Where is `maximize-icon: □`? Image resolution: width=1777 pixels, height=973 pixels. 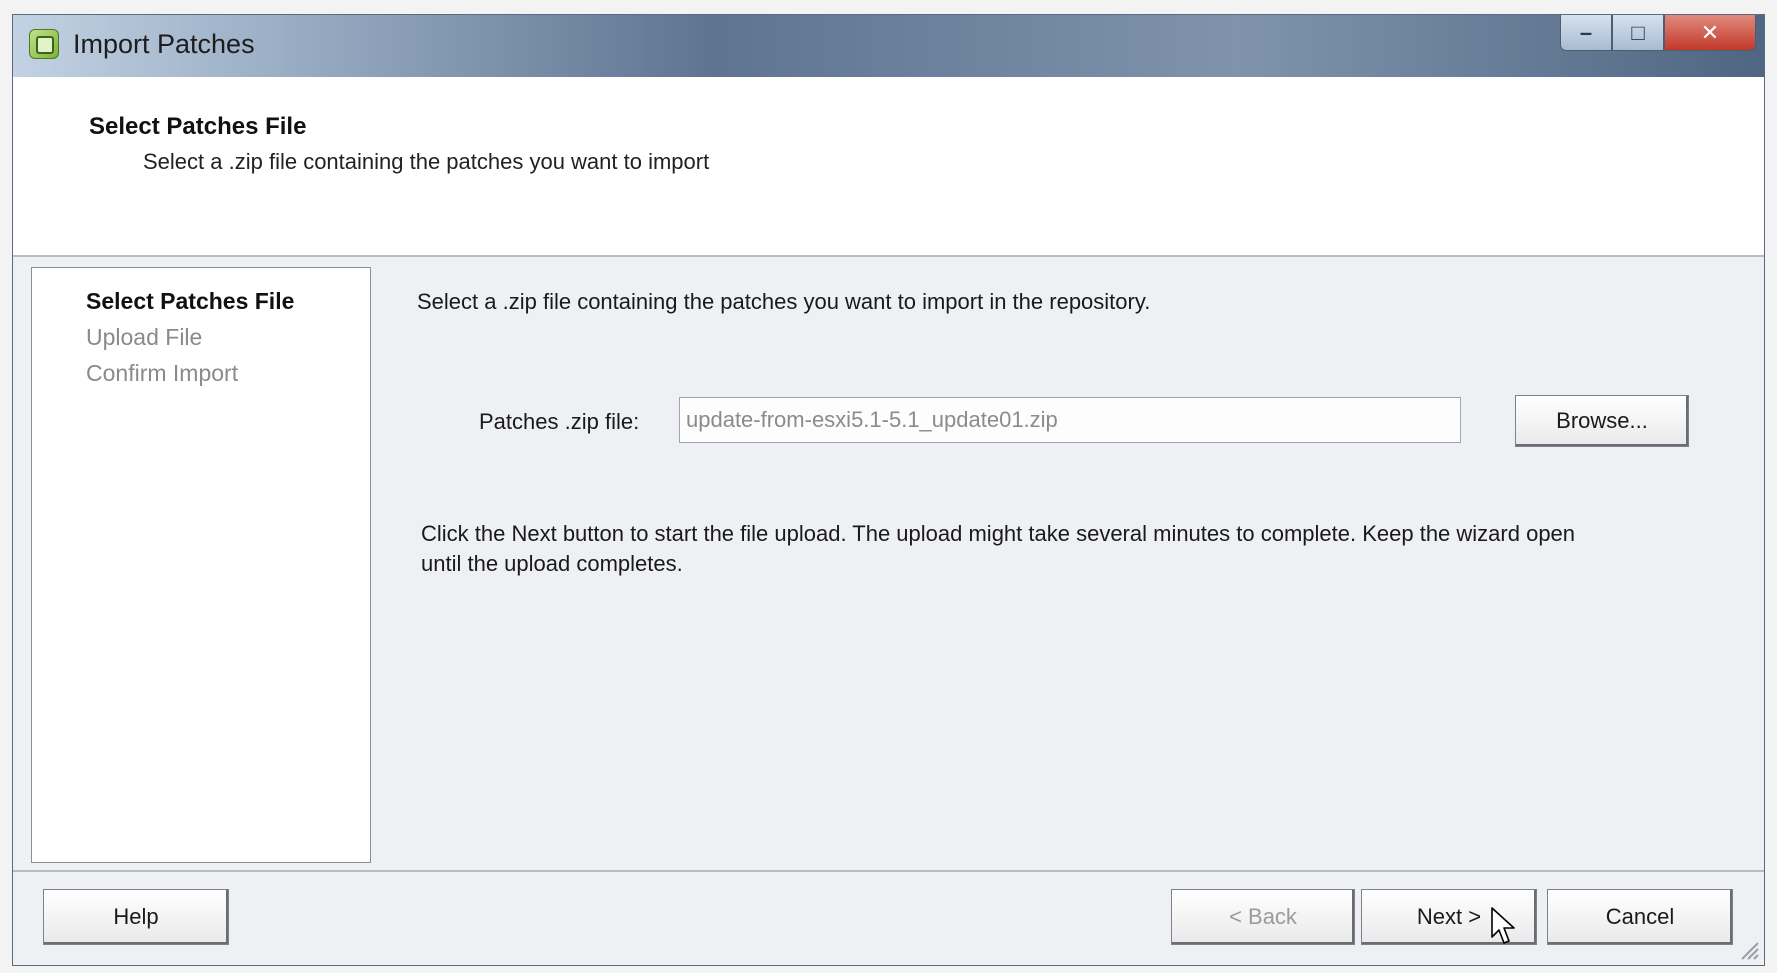 maximize-icon: □ is located at coordinates (1638, 32).